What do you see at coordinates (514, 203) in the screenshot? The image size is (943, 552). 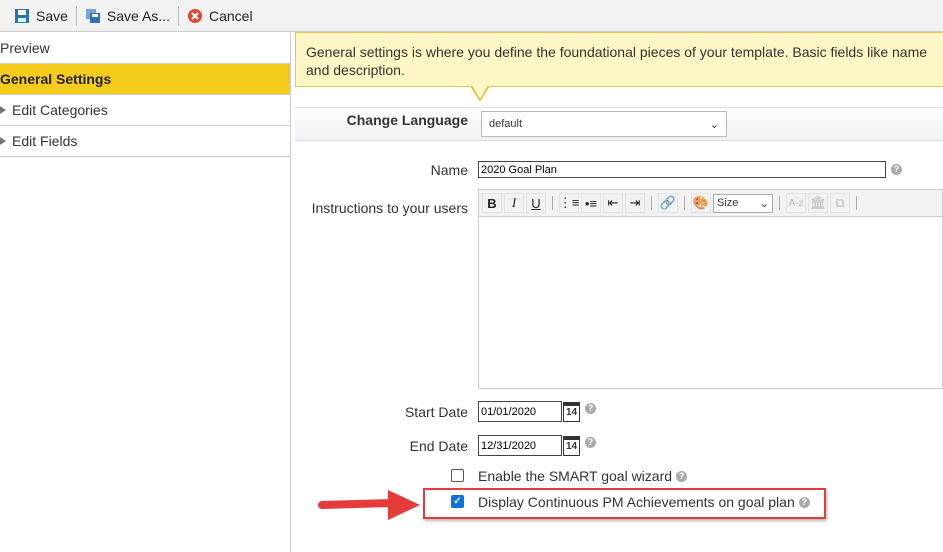 I see `italic-icon: I` at bounding box center [514, 203].